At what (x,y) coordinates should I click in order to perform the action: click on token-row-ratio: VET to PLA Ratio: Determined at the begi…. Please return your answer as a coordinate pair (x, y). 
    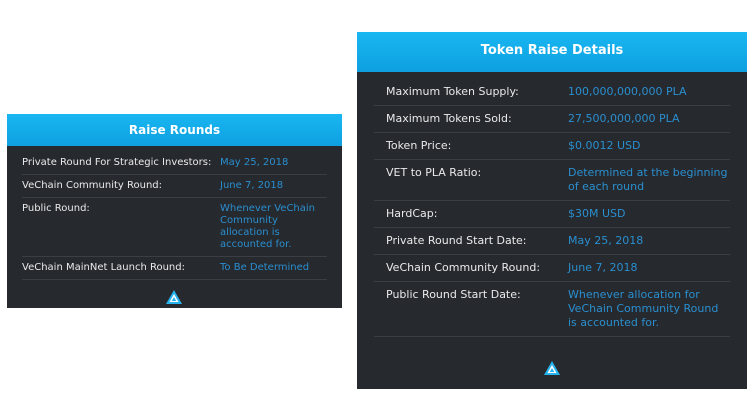
    Looking at the image, I should click on (552, 180).